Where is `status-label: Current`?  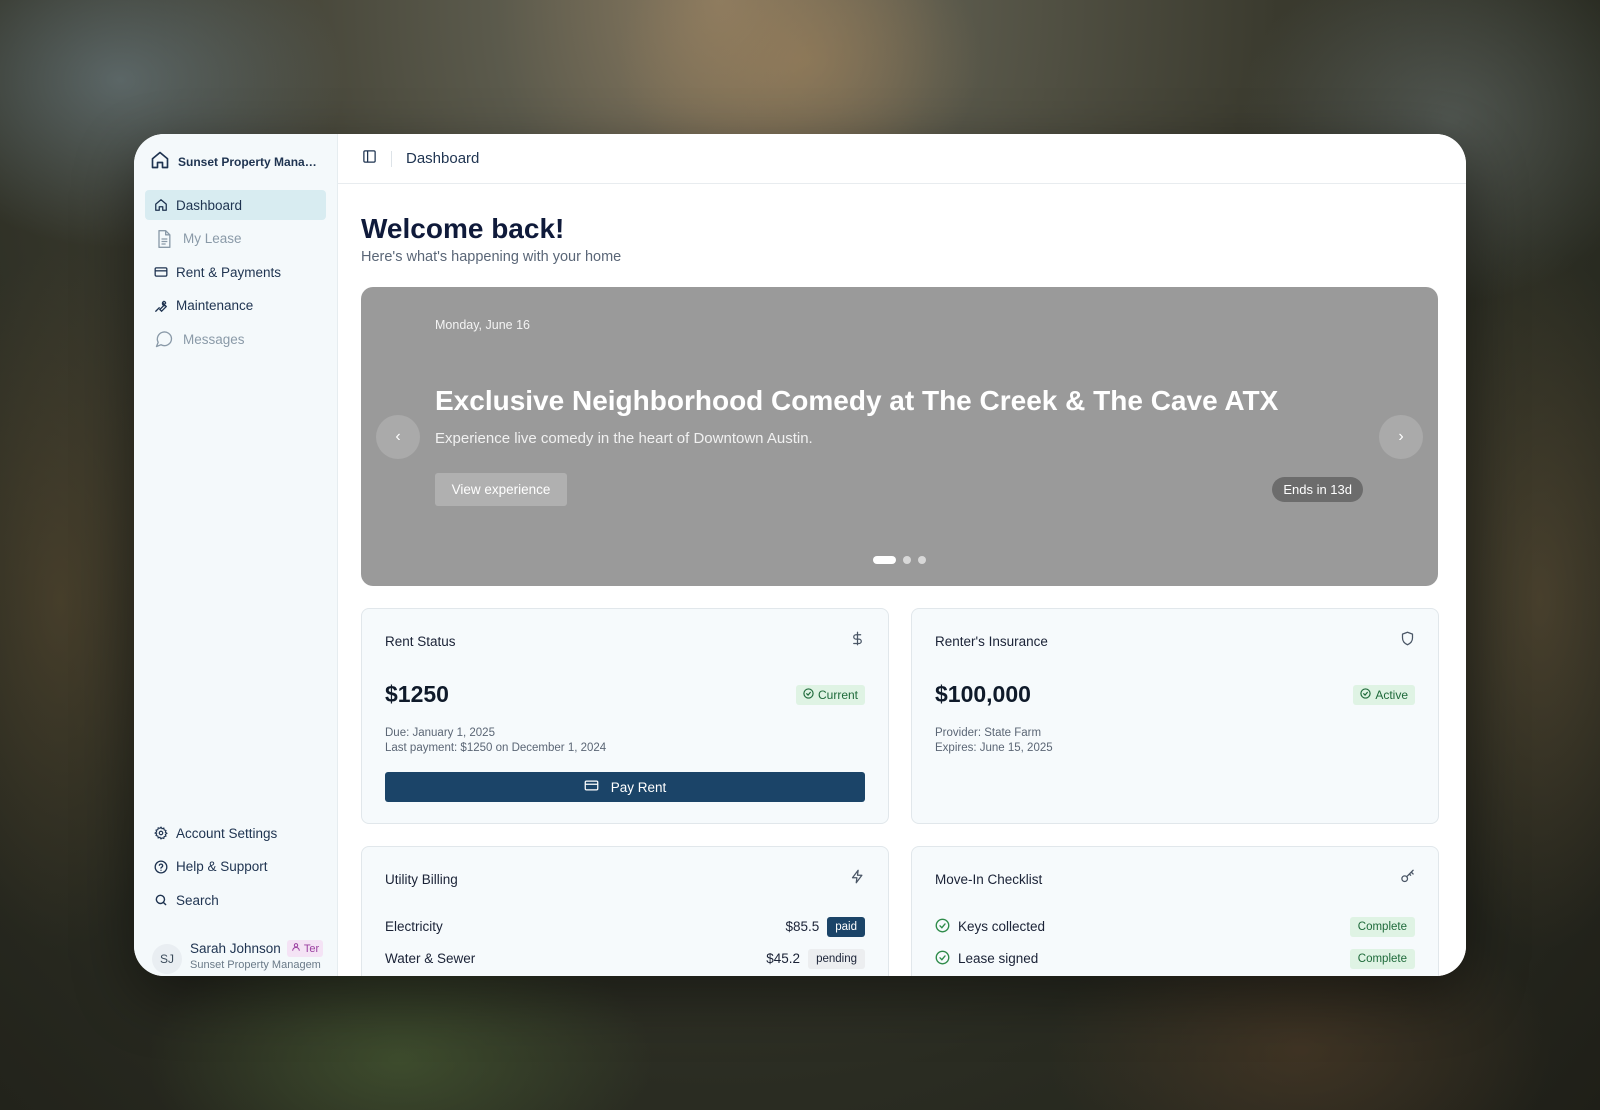 status-label: Current is located at coordinates (837, 694).